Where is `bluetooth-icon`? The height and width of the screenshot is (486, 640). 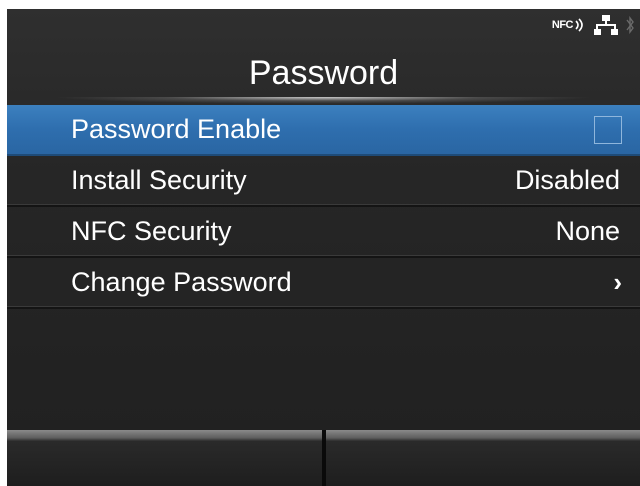
bluetooth-icon is located at coordinates (630, 25).